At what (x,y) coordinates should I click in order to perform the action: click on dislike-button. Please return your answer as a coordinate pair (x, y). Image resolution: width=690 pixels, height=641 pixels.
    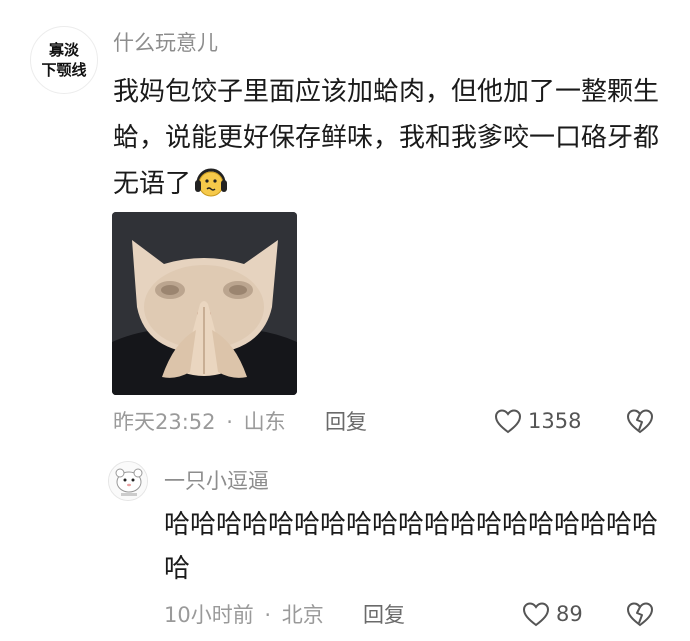
    Looking at the image, I should click on (640, 423).